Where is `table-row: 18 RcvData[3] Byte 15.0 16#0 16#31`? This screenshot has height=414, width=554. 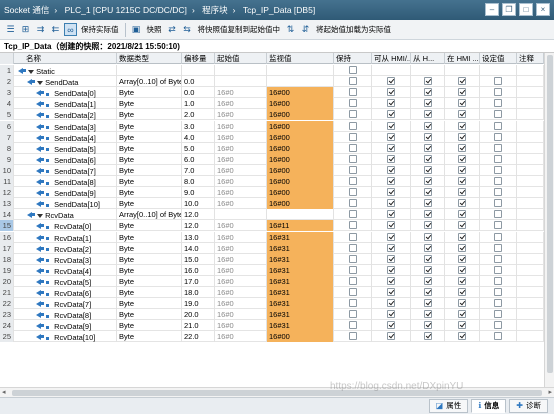
table-row: 18 RcvData[3] Byte 15.0 16#0 16#31 is located at coordinates (272, 259).